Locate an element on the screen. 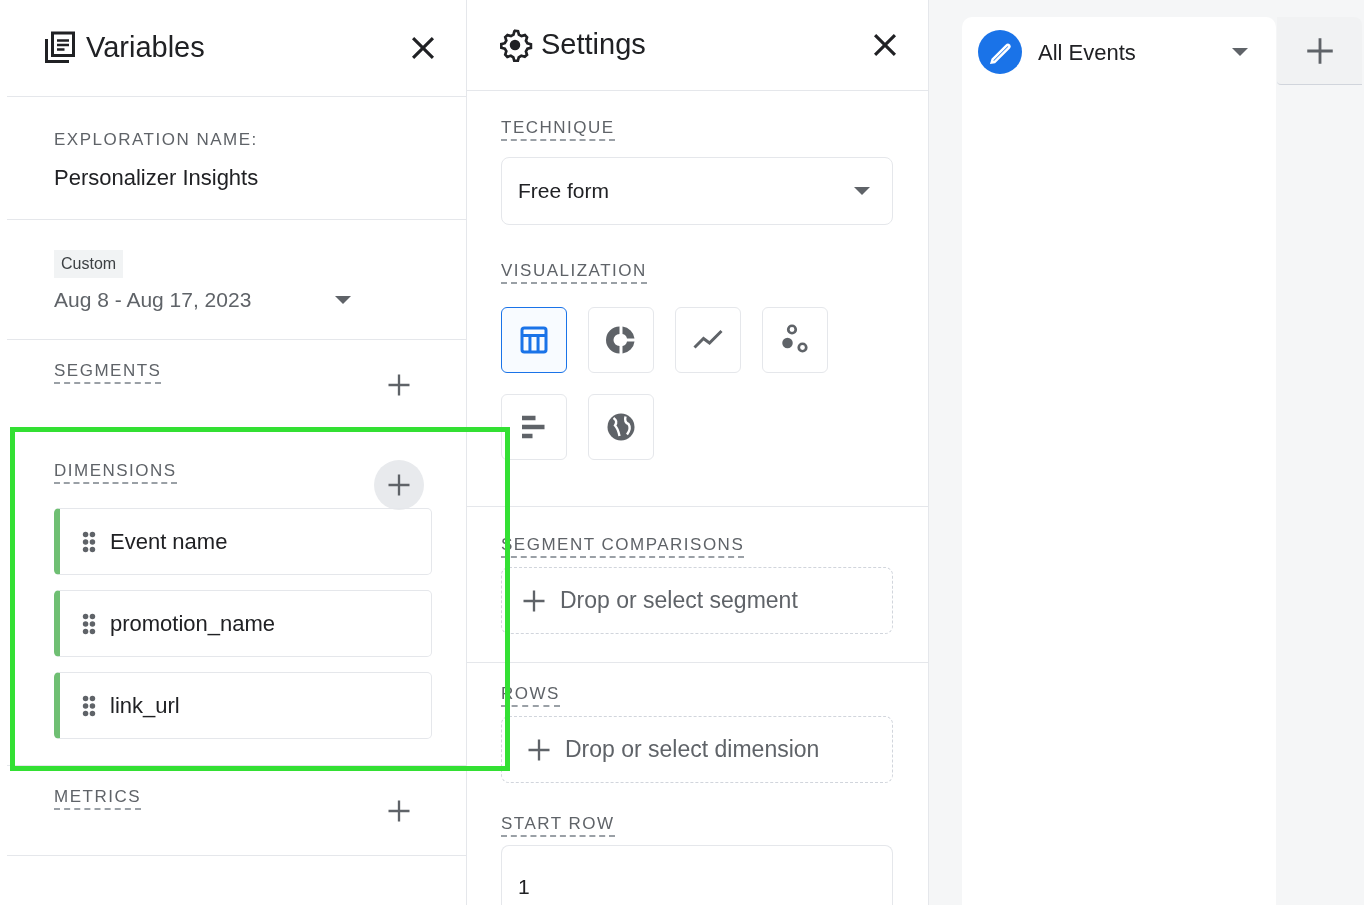 The width and height of the screenshot is (1364, 905). panel-title: Variables is located at coordinates (145, 48).